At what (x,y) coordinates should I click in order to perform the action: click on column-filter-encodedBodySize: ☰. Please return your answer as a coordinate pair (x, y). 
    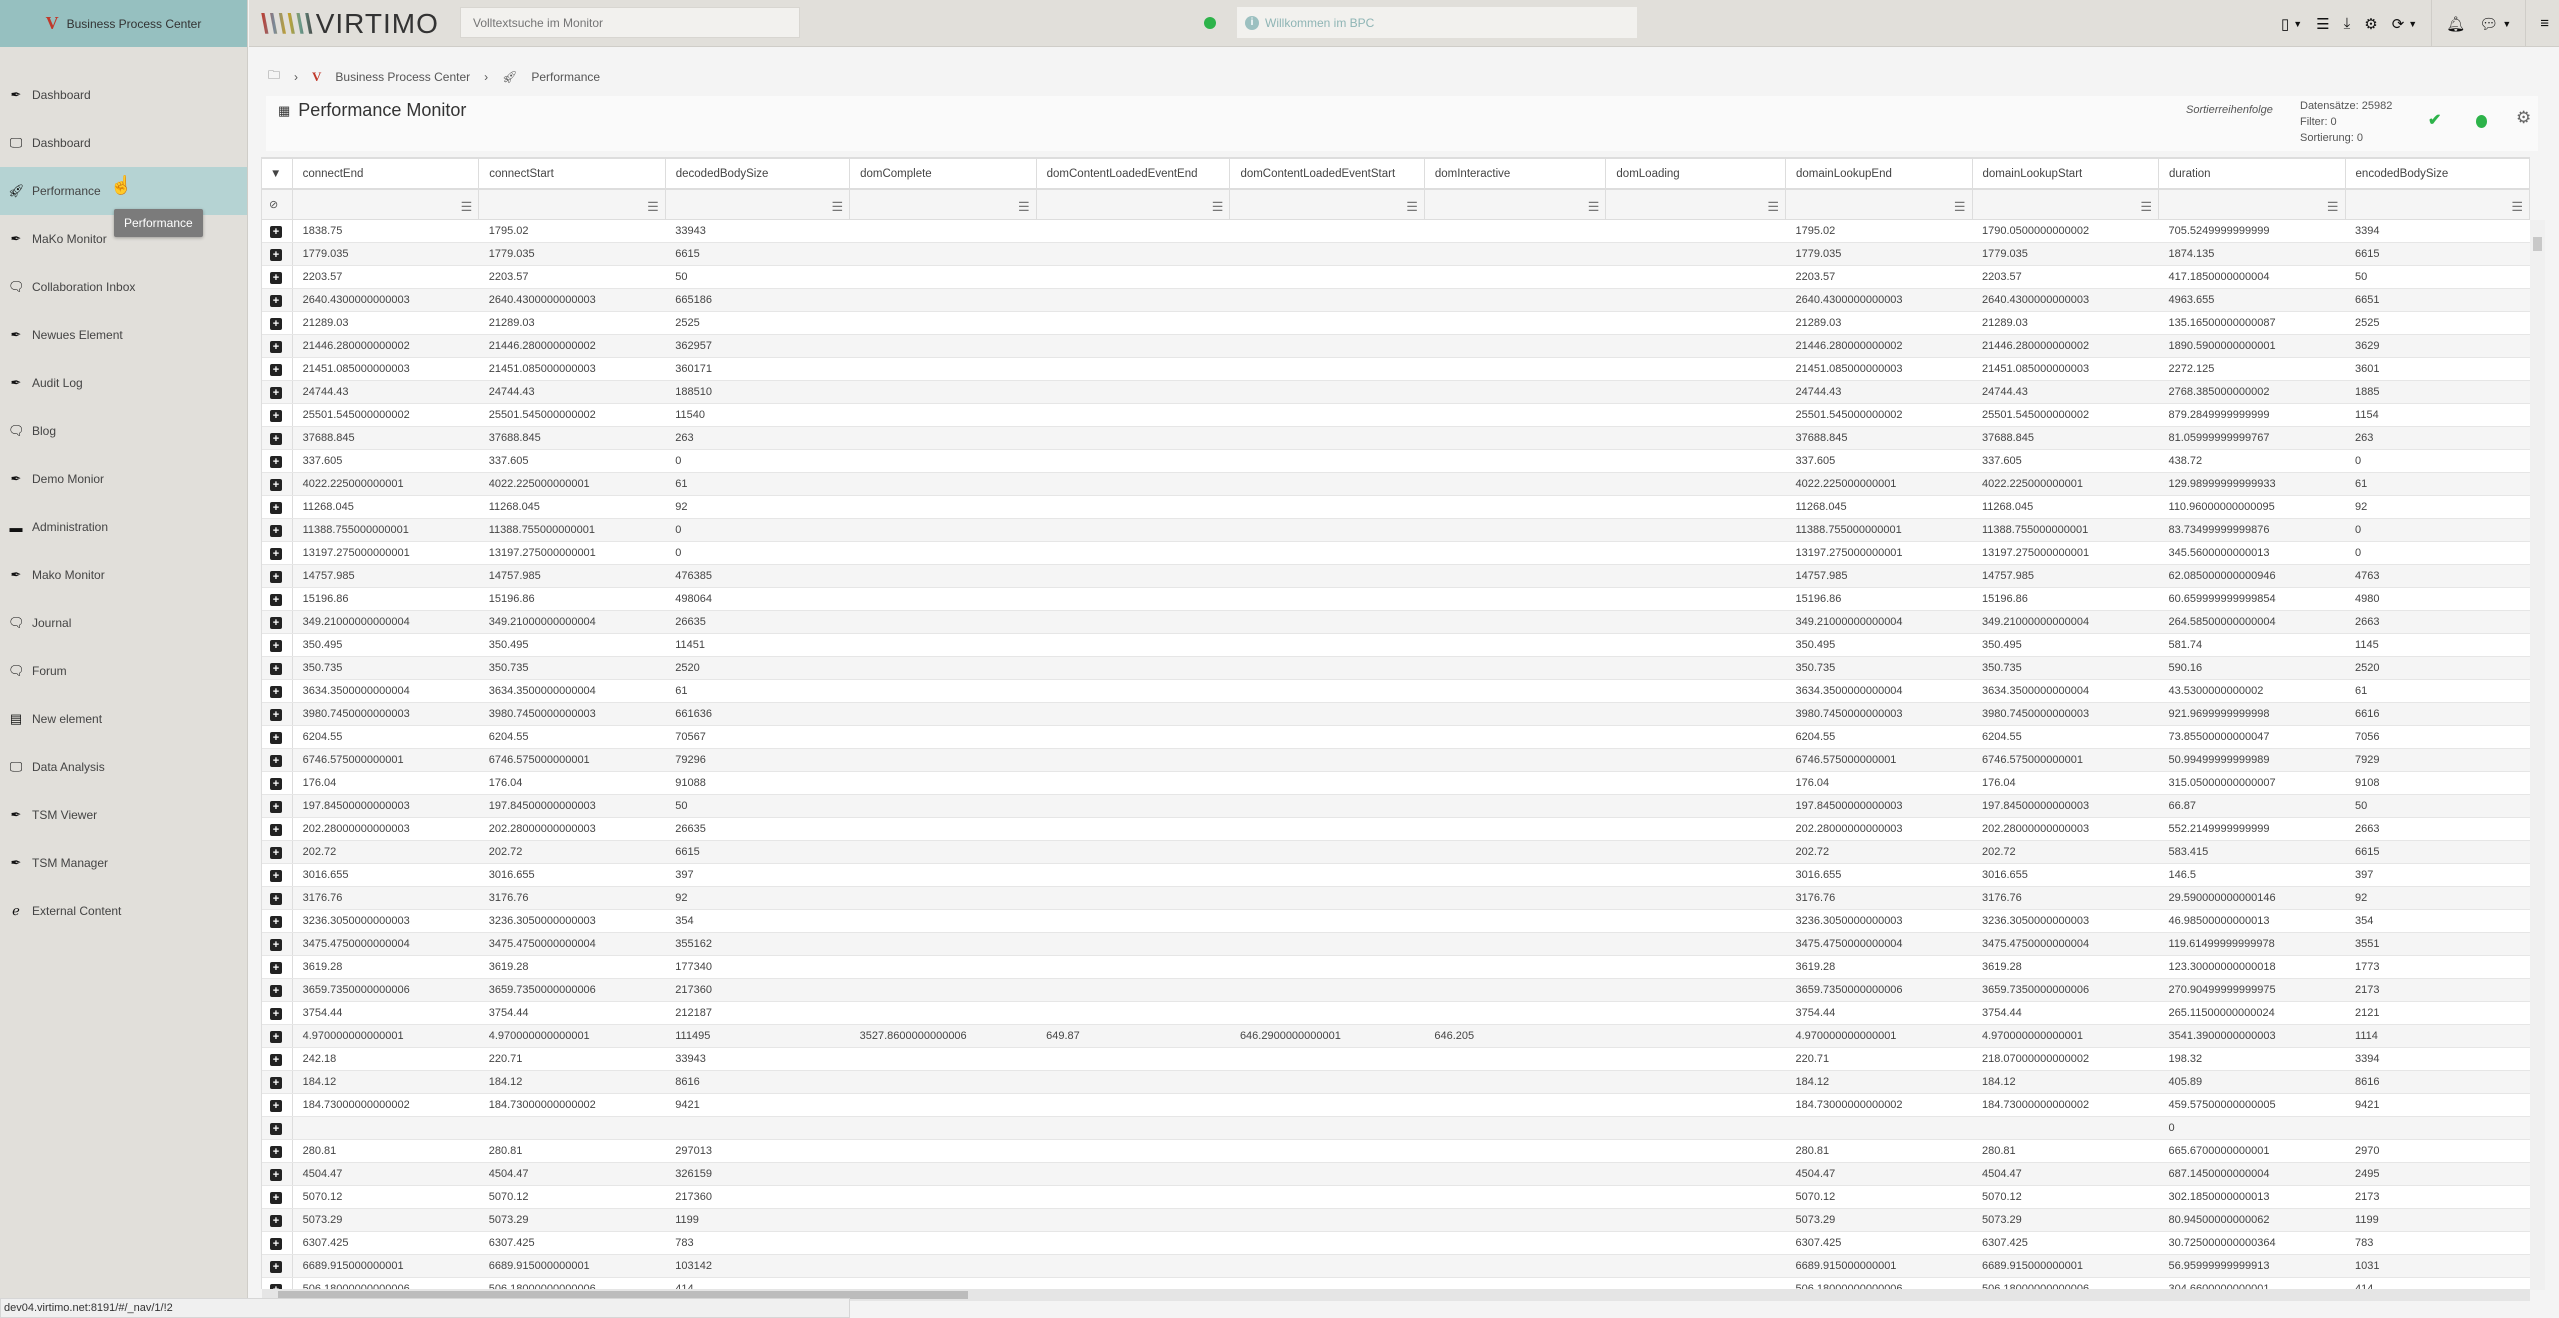
    Looking at the image, I should click on (2437, 204).